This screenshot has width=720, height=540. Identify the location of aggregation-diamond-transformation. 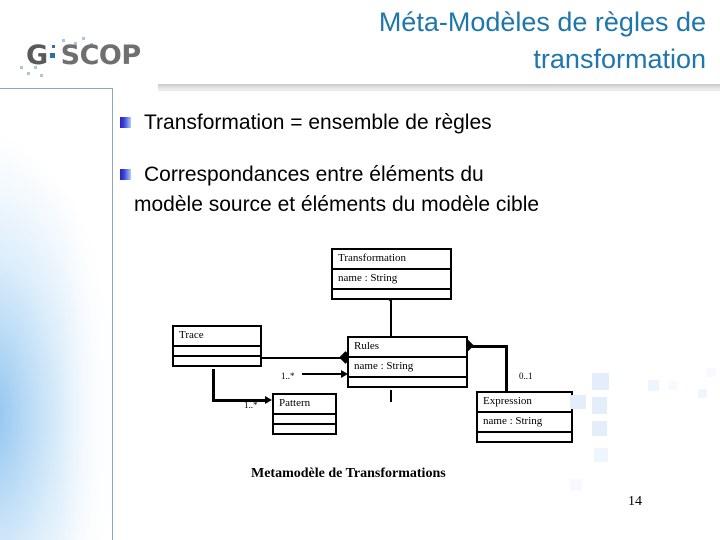
(390, 295).